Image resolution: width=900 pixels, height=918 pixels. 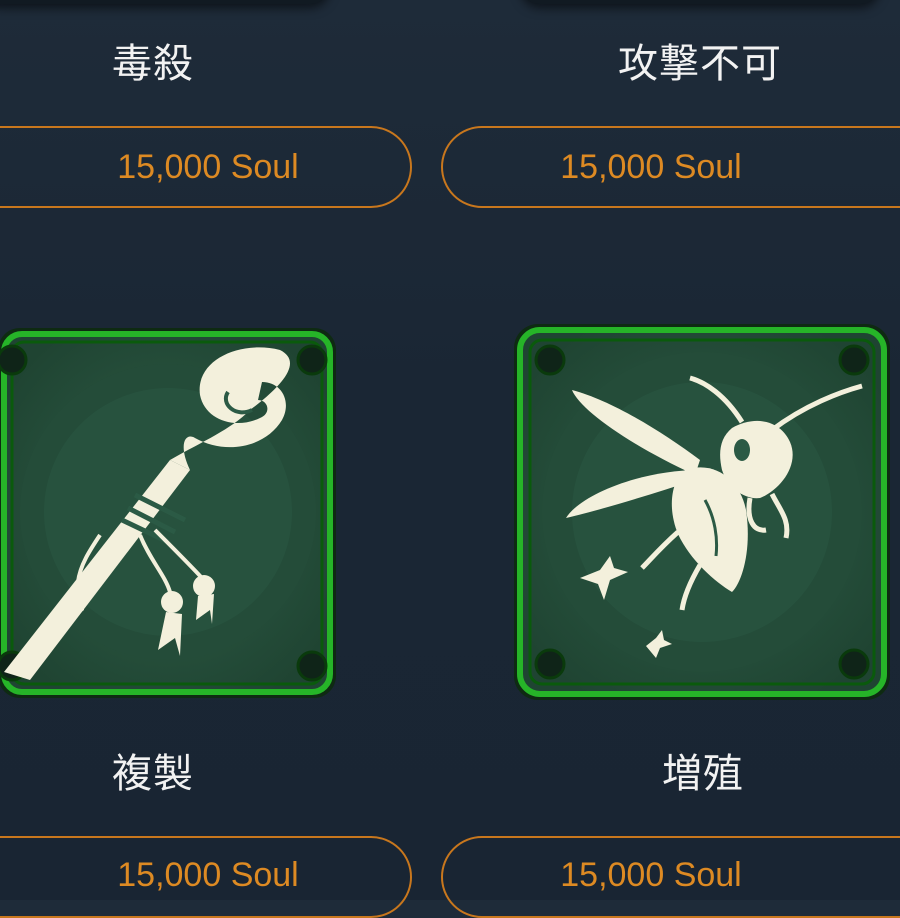 I want to click on skill-icon-top-right, so click(x=700, y=2).